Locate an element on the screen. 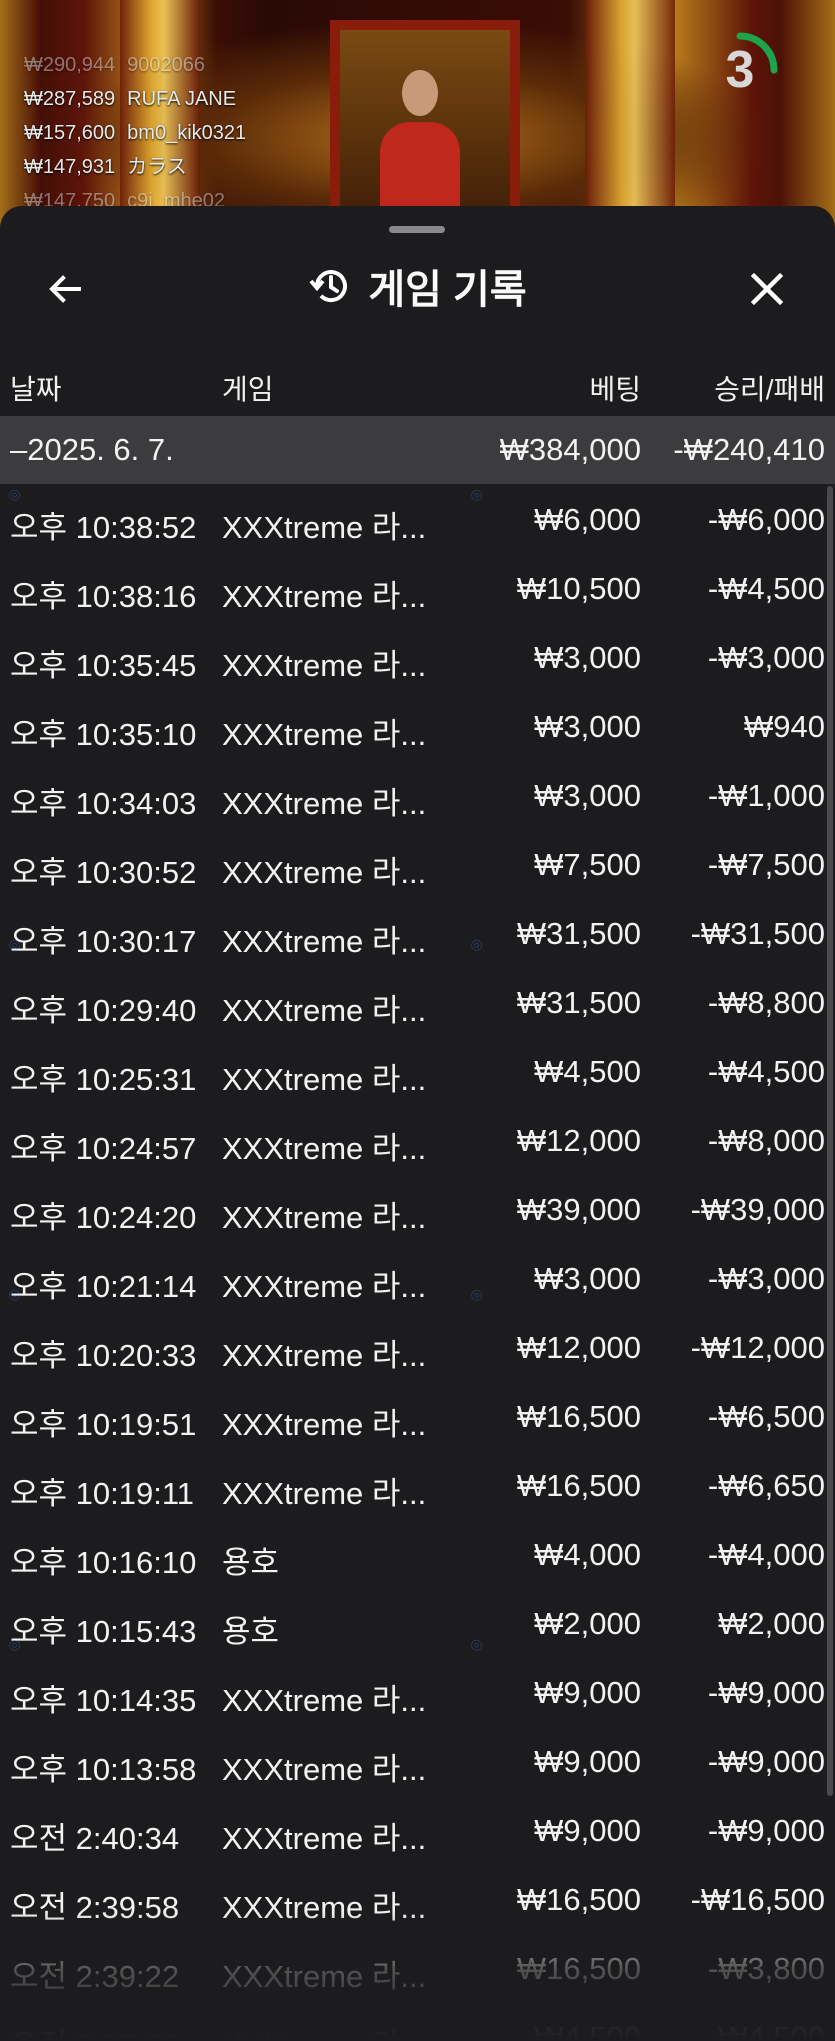 This screenshot has width=835, height=2041. group-result-total: -₩240,410 is located at coordinates (749, 449).